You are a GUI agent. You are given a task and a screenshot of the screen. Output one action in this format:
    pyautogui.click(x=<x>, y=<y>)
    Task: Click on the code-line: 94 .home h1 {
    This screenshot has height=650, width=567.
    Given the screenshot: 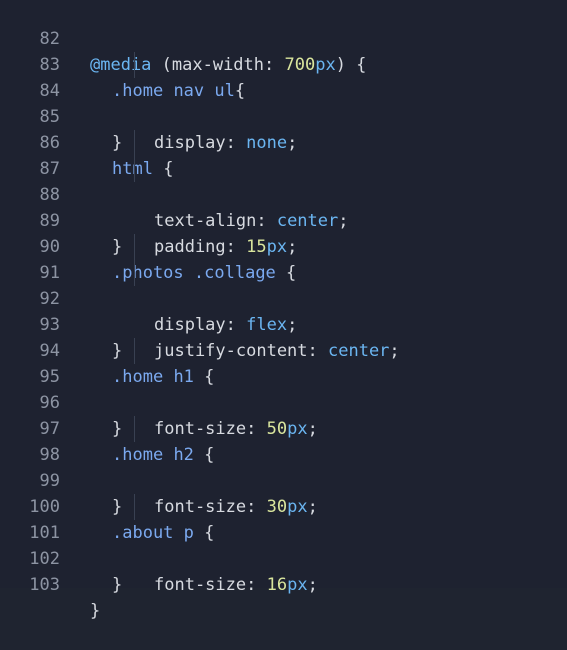 What is the action you would take?
    pyautogui.click(x=283, y=349)
    